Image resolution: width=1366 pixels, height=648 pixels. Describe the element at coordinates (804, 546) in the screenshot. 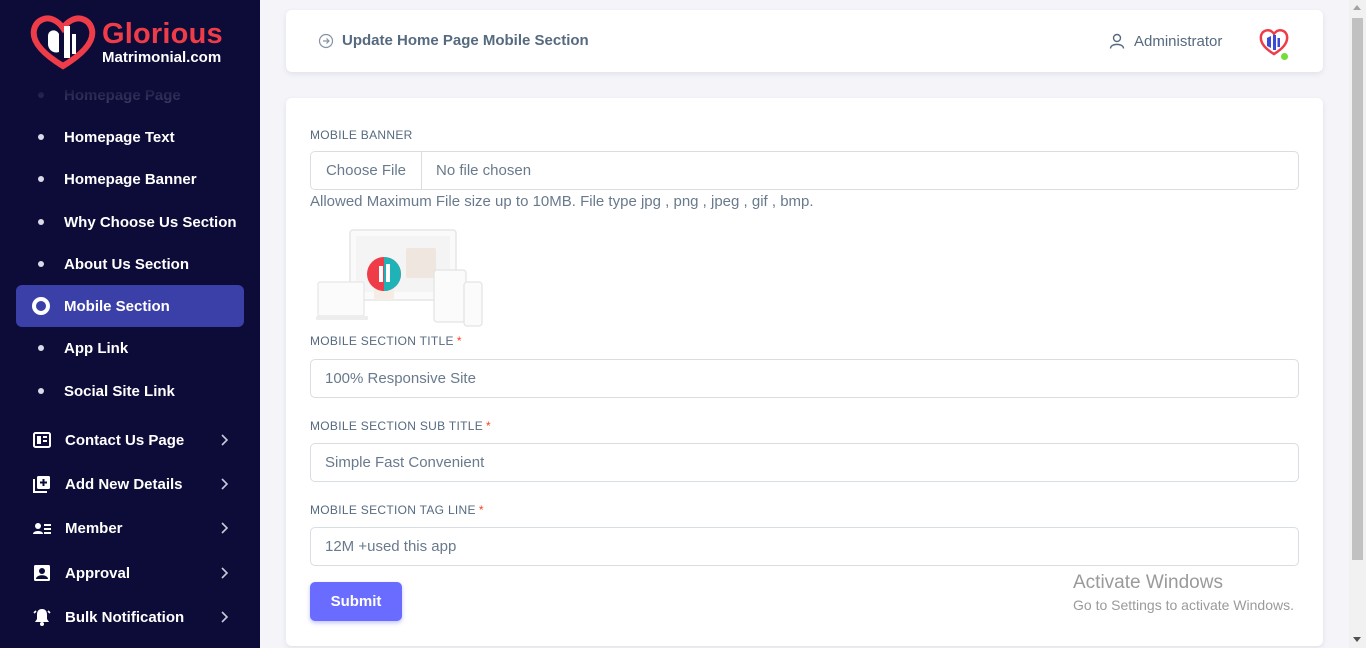

I see `mobile-section-tagline-input: 12M +used this app` at that location.